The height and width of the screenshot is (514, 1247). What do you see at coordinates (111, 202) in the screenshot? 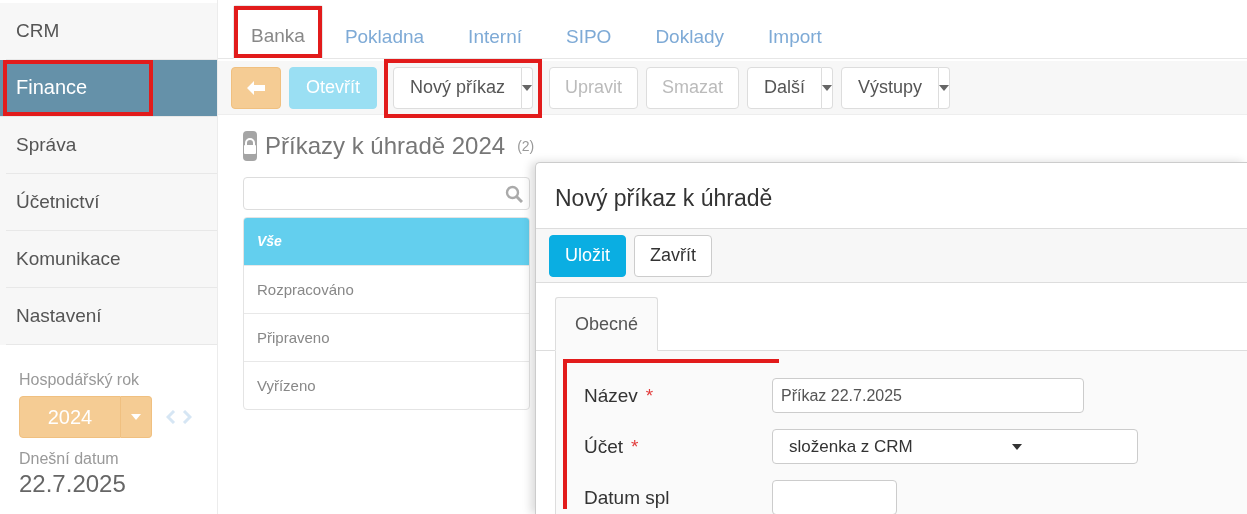
I see `sidebar-item: Účetnictví` at bounding box center [111, 202].